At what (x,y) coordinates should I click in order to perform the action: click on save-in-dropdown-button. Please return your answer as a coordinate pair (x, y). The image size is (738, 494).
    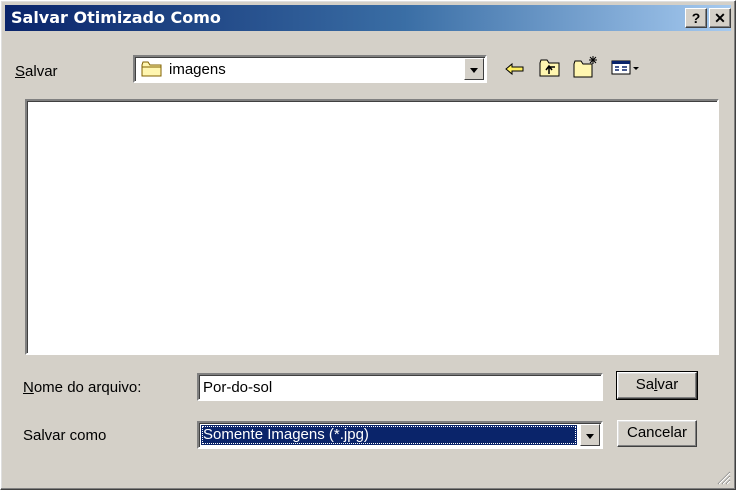
    Looking at the image, I should click on (474, 69).